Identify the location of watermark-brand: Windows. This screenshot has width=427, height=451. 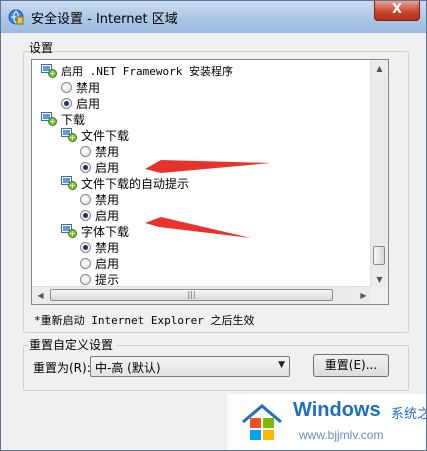
(337, 410).